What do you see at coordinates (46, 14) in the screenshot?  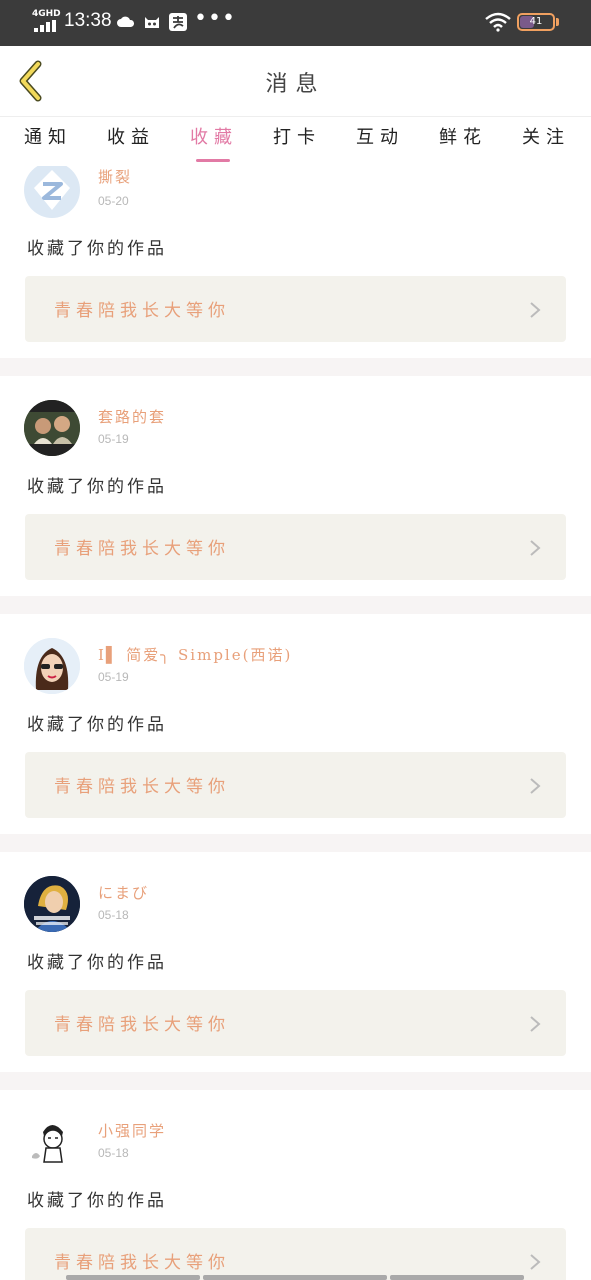 I see `network-type: 4GHD` at bounding box center [46, 14].